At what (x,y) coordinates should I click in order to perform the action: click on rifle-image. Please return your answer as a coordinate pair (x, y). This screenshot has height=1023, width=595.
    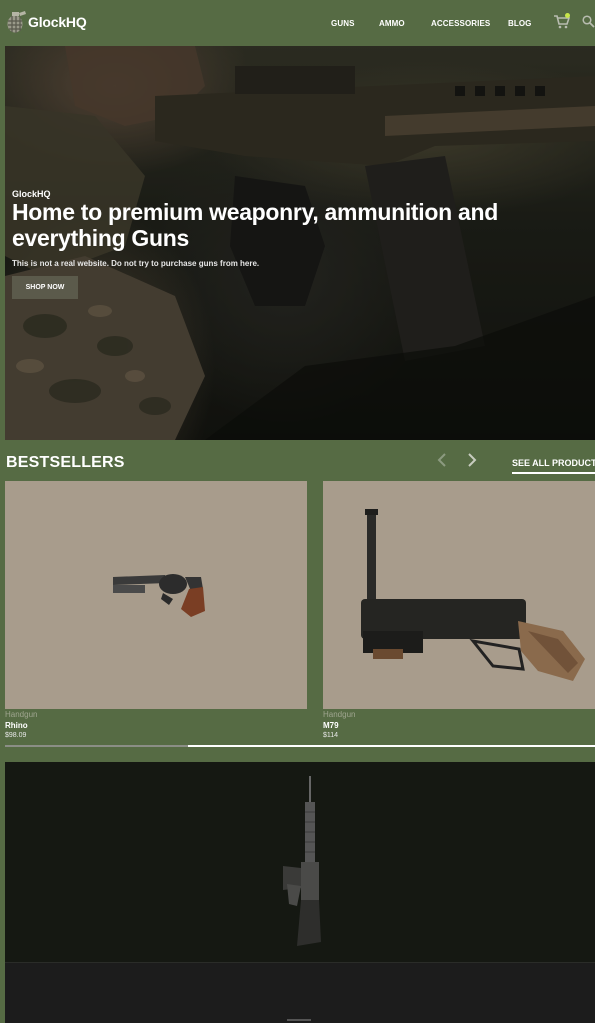
    Looking at the image, I should click on (302, 861).